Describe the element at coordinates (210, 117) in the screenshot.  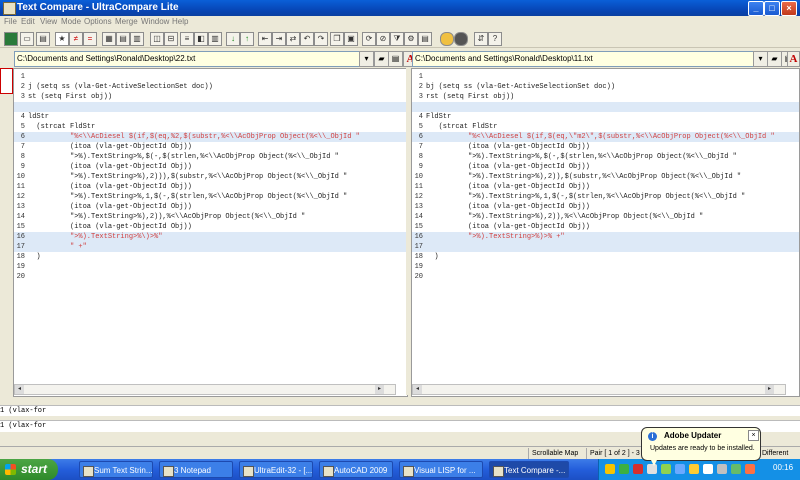
I see `code-line: 4 ldStr` at that location.